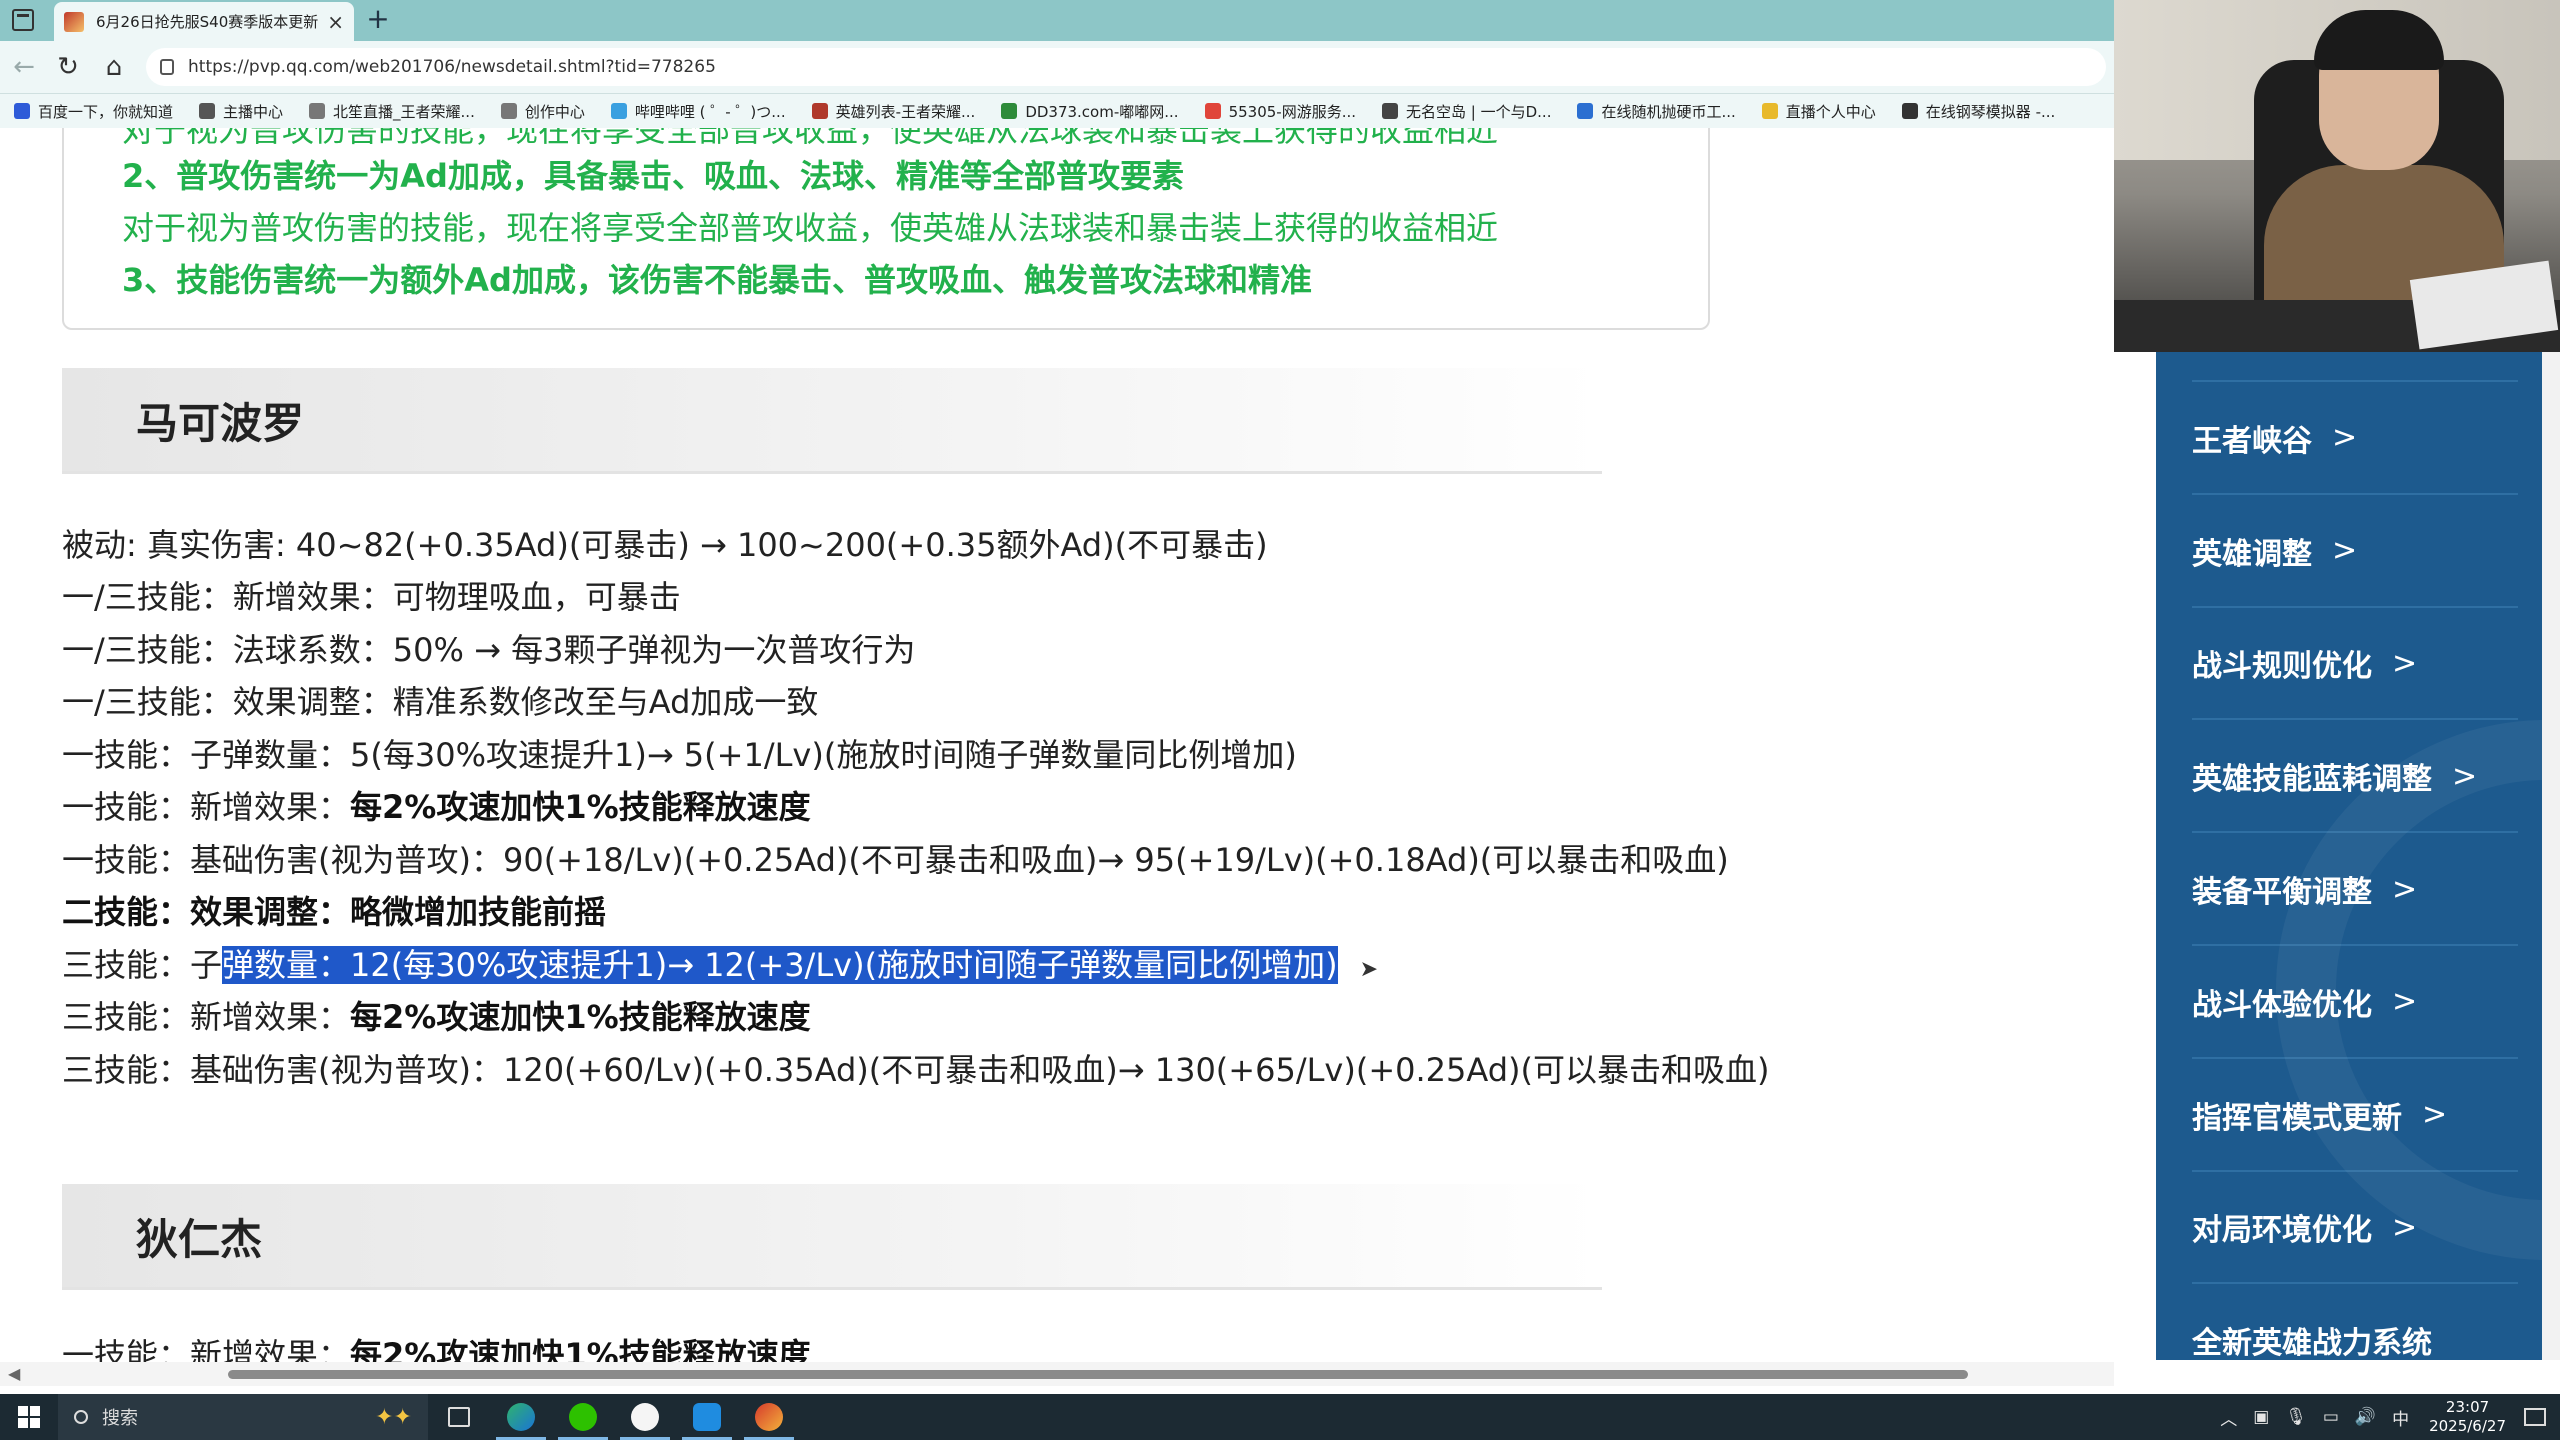 The width and height of the screenshot is (2560, 1440). Describe the element at coordinates (106, 111) in the screenshot. I see `bookmark-label: 百度一下，你就知道` at that location.